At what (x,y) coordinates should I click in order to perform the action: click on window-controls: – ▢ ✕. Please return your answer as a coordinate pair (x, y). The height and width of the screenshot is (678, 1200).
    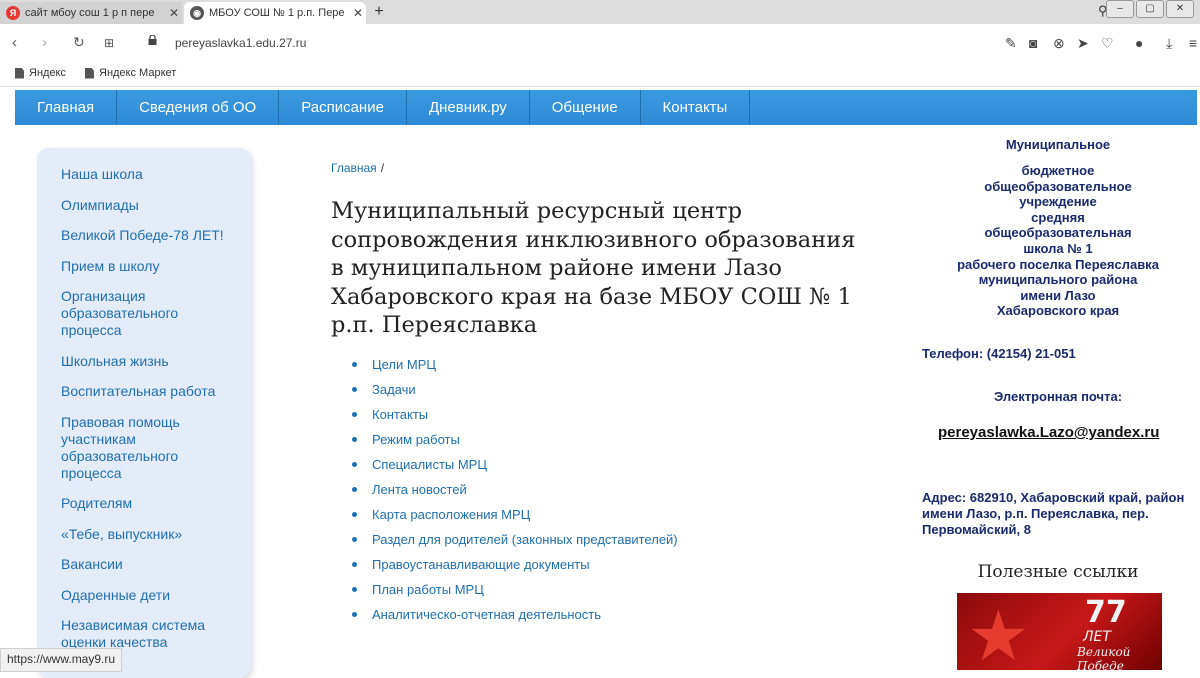
    Looking at the image, I should click on (1150, 9).